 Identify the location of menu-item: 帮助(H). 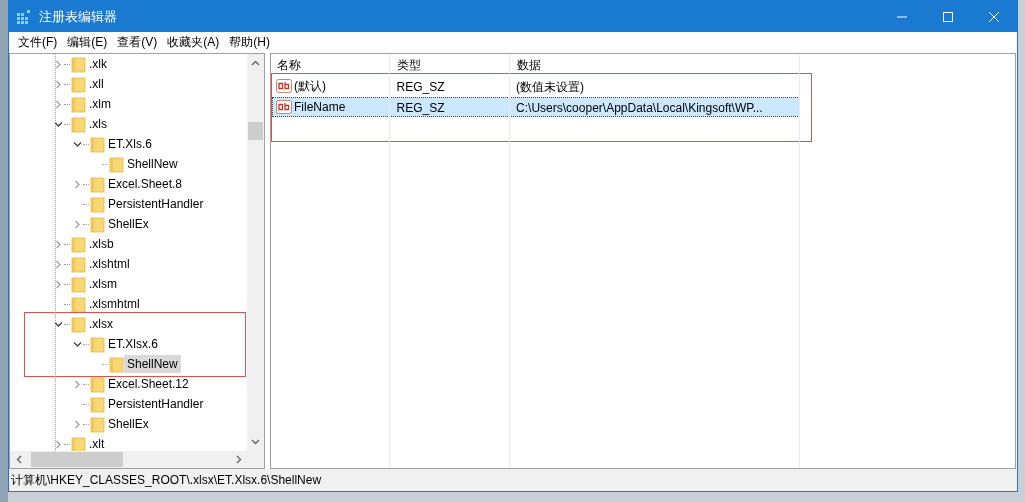
(249, 41).